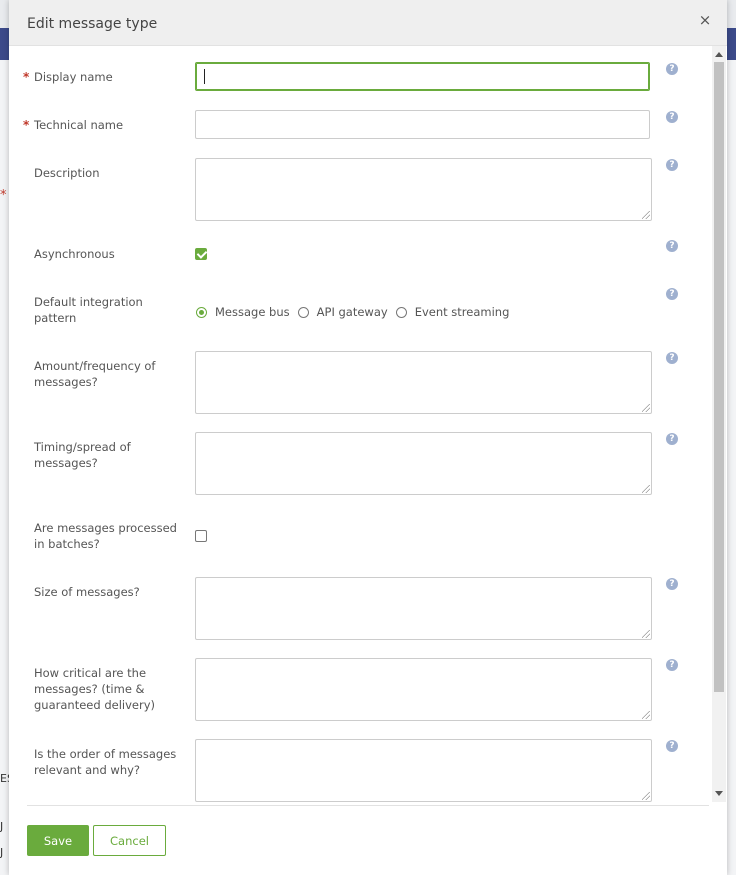 This screenshot has width=736, height=875. What do you see at coordinates (719, 793) in the screenshot?
I see `scroll-down-icon` at bounding box center [719, 793].